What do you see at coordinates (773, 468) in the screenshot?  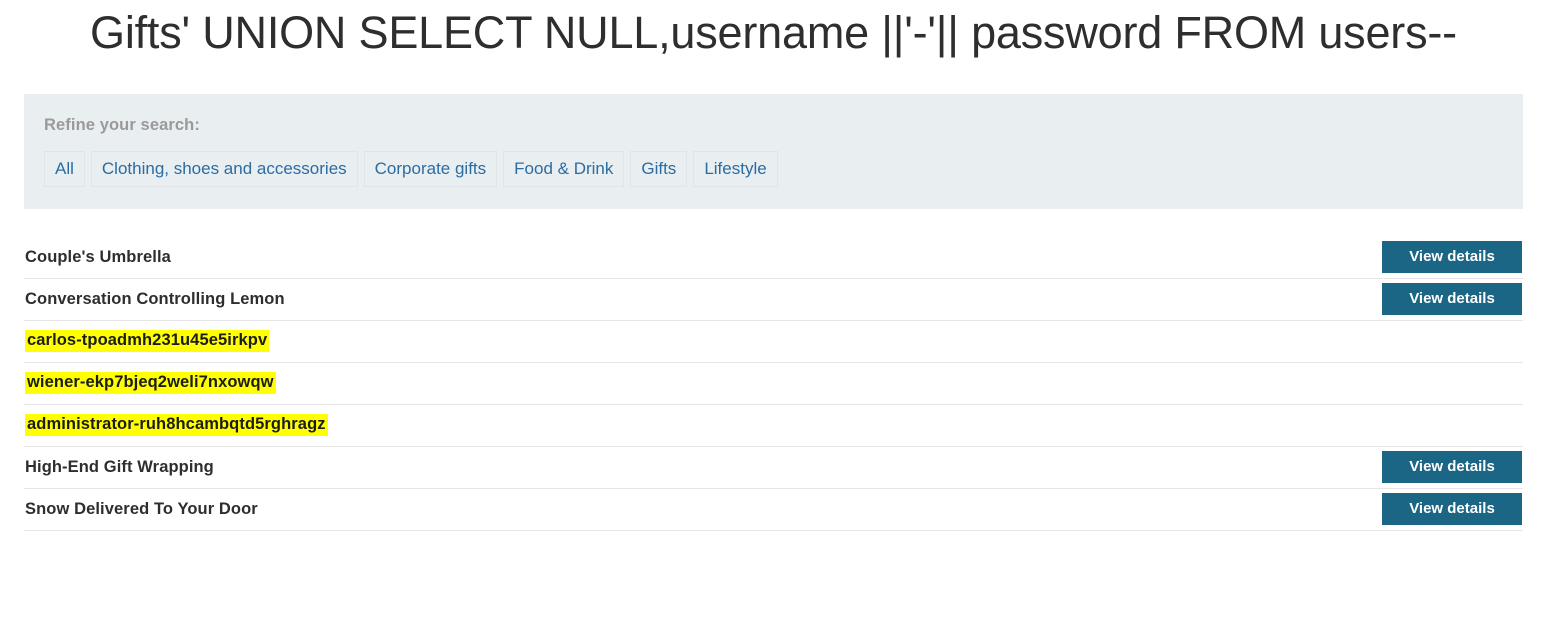 I see `product-row: High-End Gift Wrapping View details` at bounding box center [773, 468].